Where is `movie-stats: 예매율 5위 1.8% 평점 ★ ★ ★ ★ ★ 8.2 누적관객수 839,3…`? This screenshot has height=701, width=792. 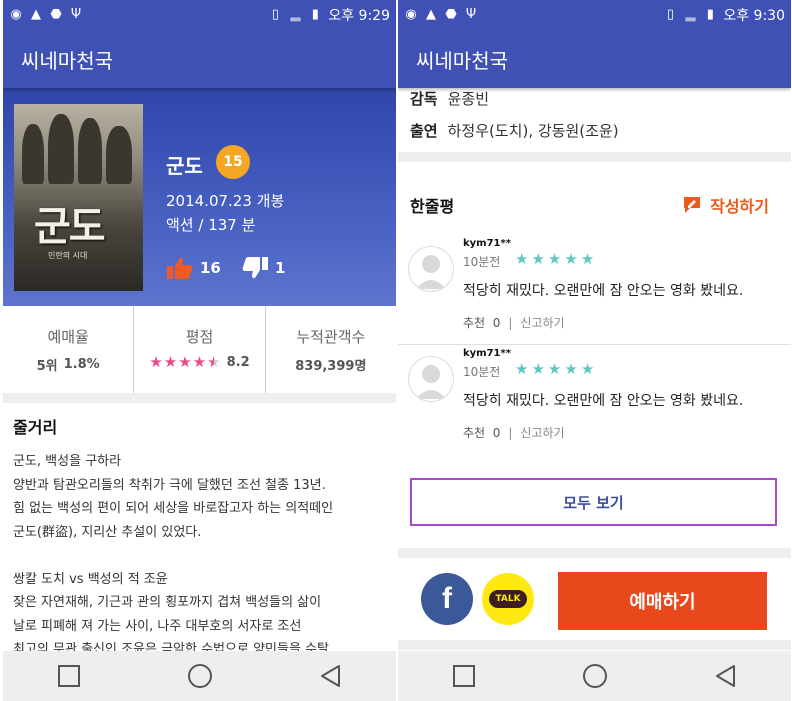 movie-stats: 예매율 5위 1.8% 평점 ★ ★ ★ ★ ★ 8.2 누적관객수 839,3… is located at coordinates (199, 349).